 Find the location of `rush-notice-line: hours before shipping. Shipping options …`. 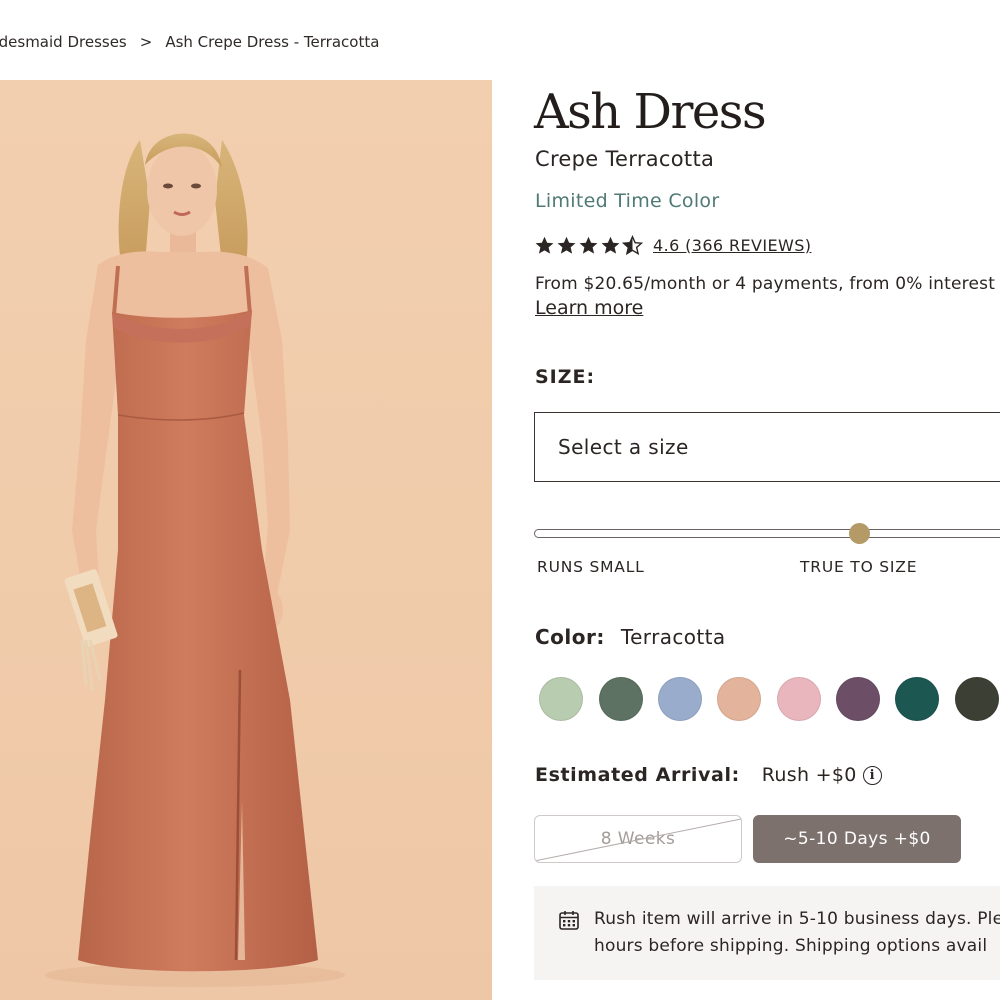

rush-notice-line: hours before shipping. Shipping options … is located at coordinates (791, 946).